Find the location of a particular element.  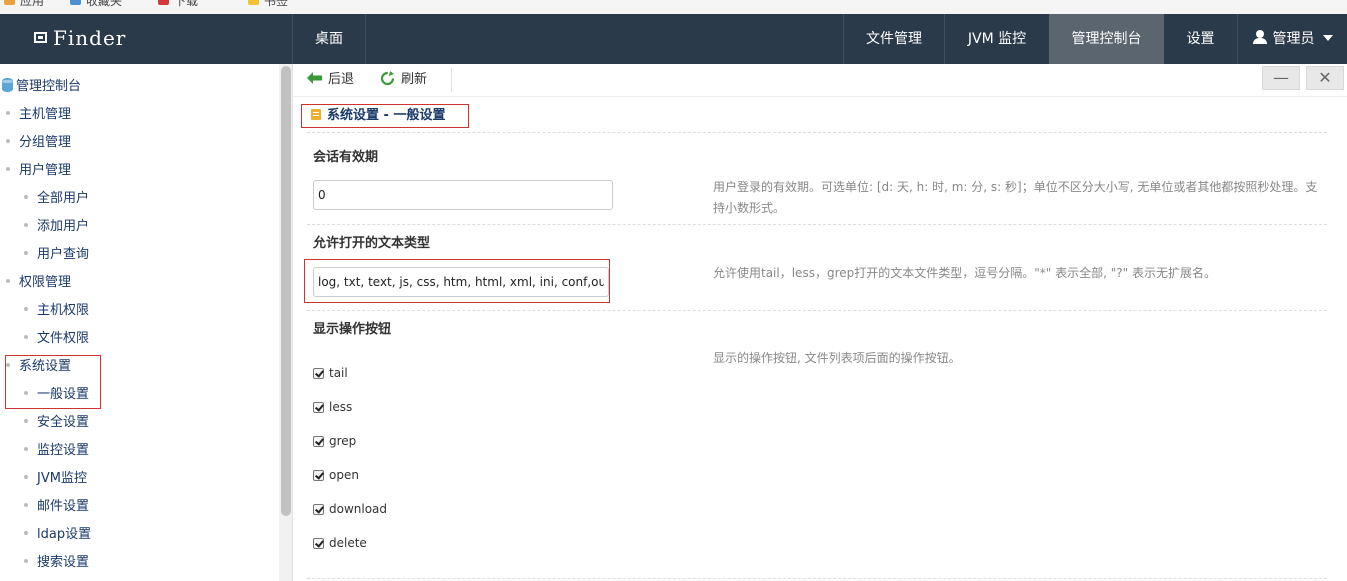

sidebar-item-label: 主机管理 is located at coordinates (45, 114).